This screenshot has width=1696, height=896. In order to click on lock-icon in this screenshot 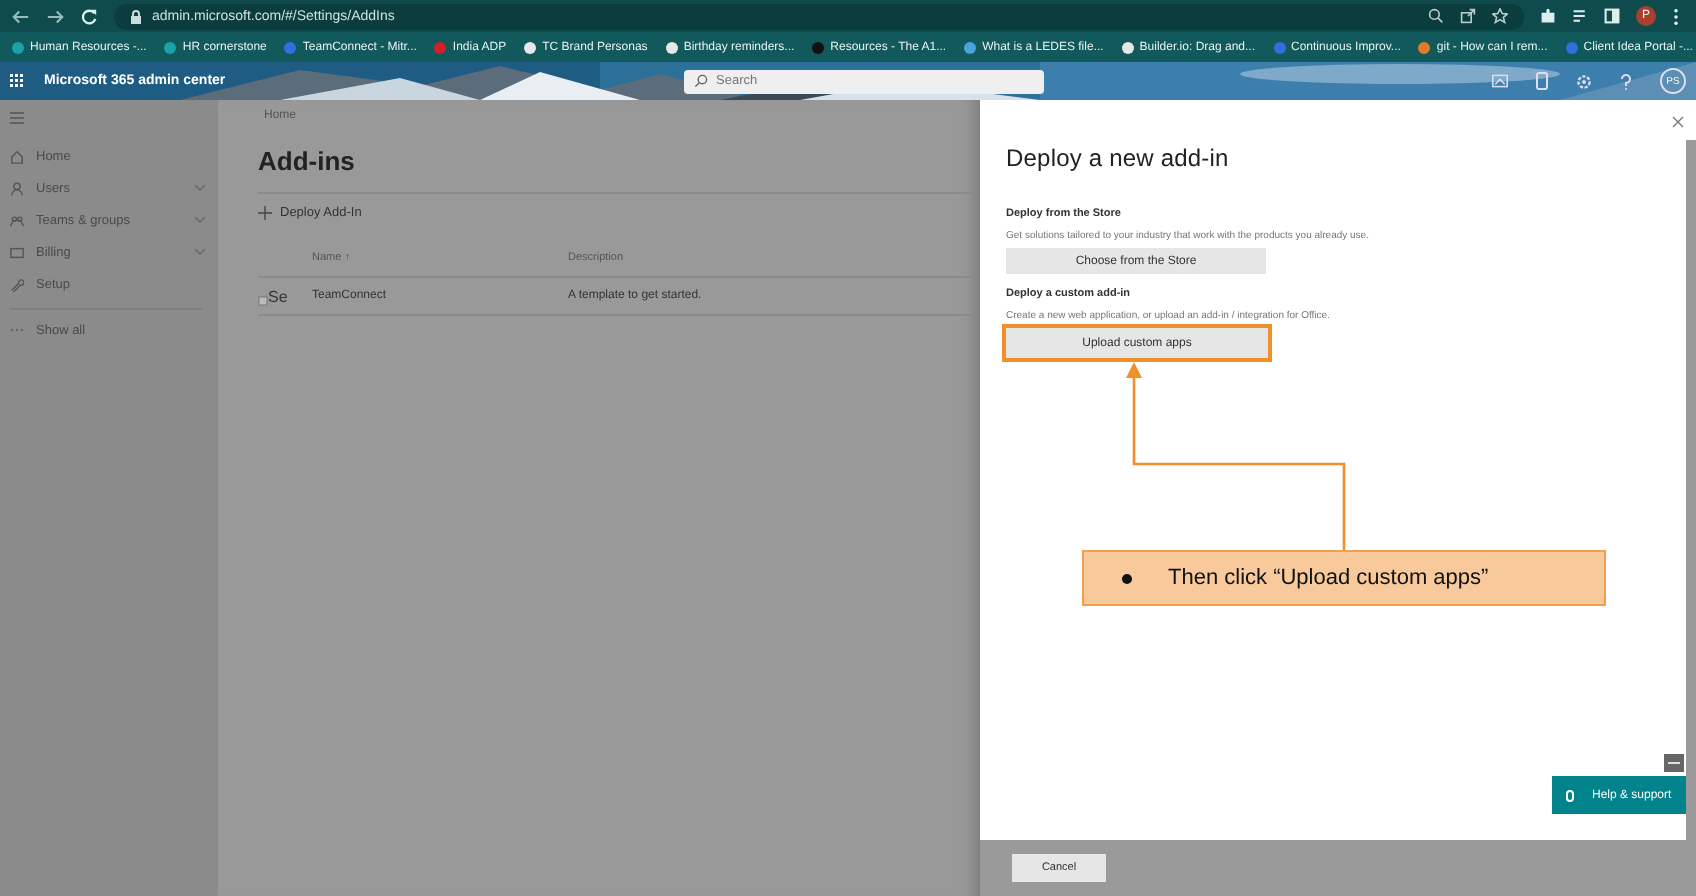, I will do `click(136, 16)`.